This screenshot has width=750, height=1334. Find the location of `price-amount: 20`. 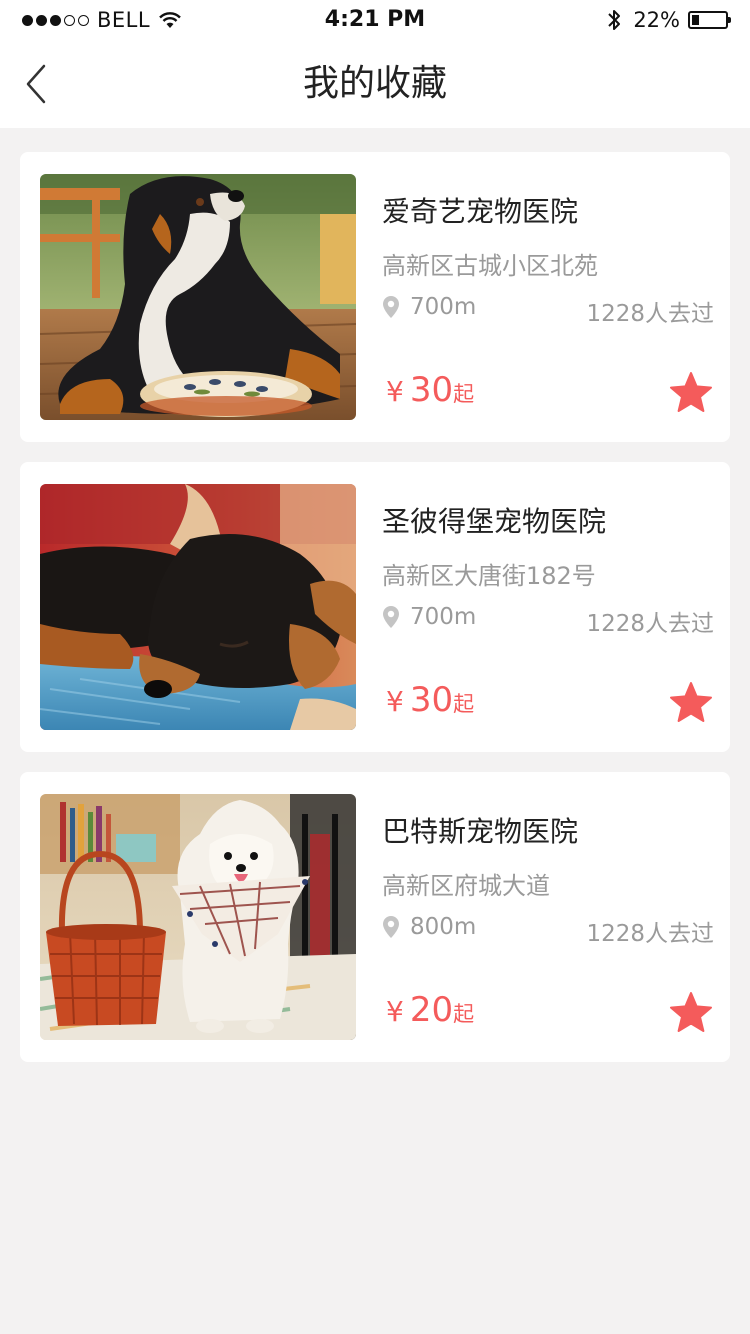

price-amount: 20 is located at coordinates (431, 1010).